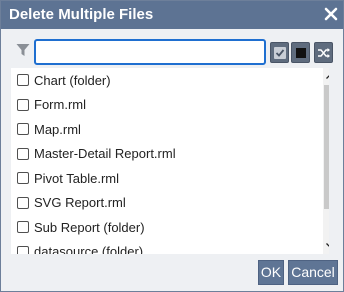  What do you see at coordinates (150, 52) in the screenshot?
I see `filter-input` at bounding box center [150, 52].